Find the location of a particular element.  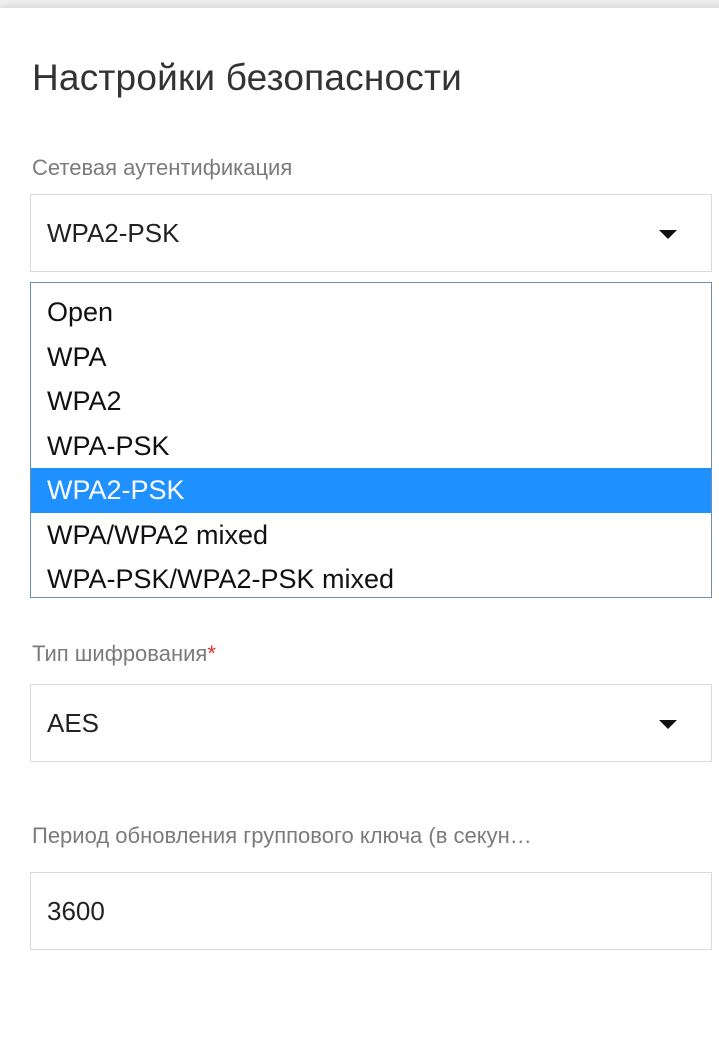

encryption-select-value: AES is located at coordinates (73, 723).